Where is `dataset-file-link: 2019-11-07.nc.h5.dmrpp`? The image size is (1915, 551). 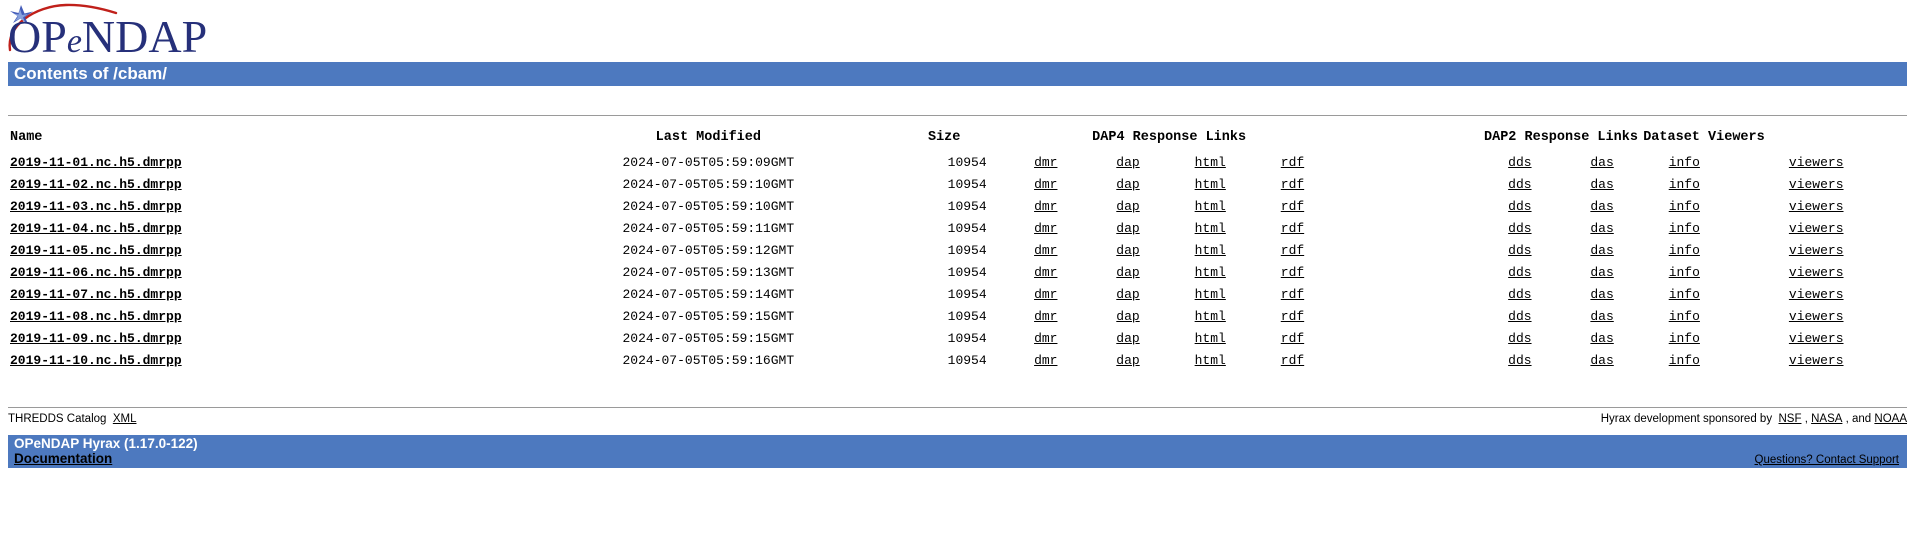
dataset-file-link: 2019-11-07.nc.h5.dmrpp is located at coordinates (96, 294).